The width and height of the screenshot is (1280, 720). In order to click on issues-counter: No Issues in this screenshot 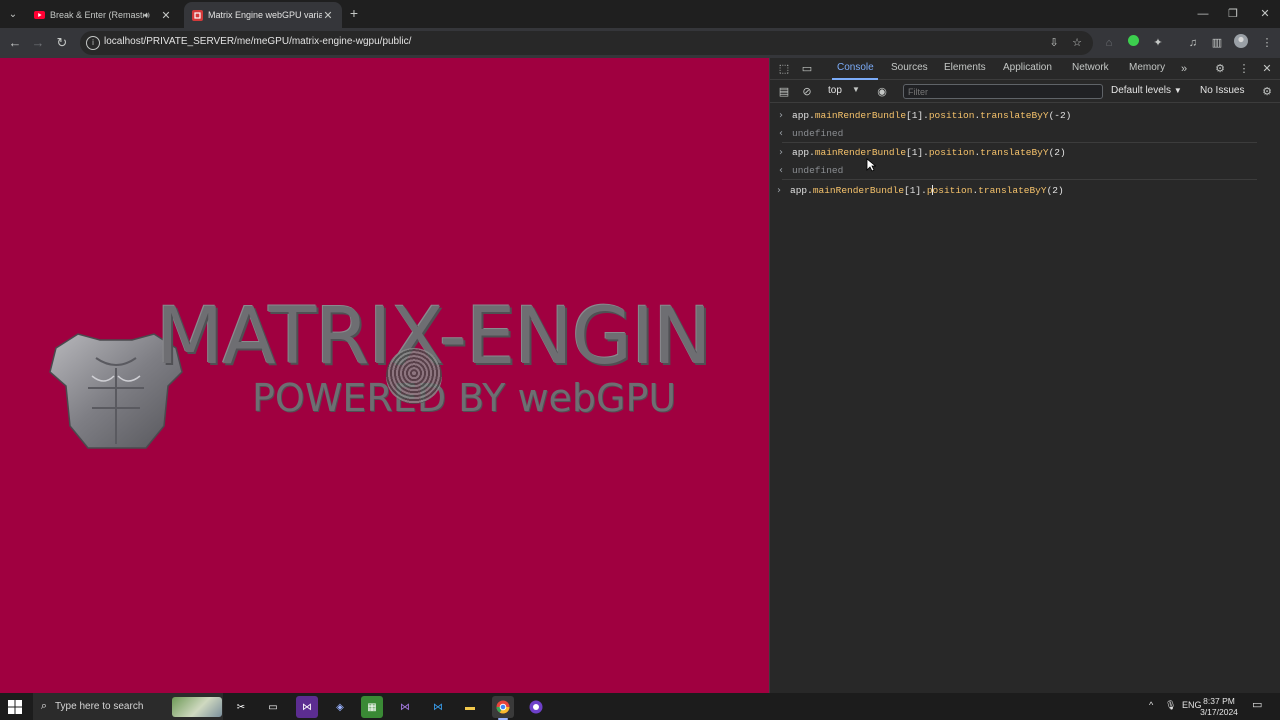, I will do `click(1222, 90)`.